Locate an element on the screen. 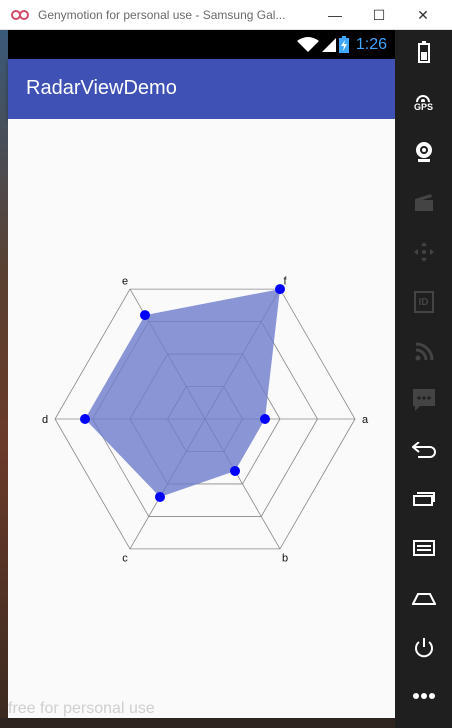 The image size is (452, 728). cast-icon is located at coordinates (424, 351).